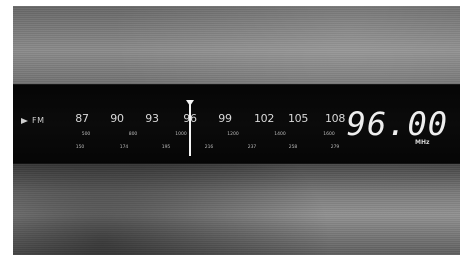 This screenshot has width=473, height=257. I want to click on dial-sub-label: 279, so click(335, 147).